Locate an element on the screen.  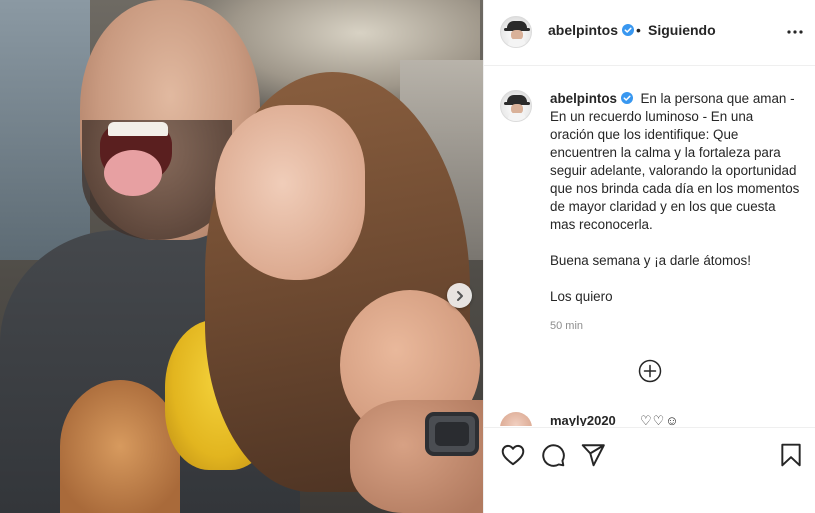
save-button is located at coordinates (791, 455).